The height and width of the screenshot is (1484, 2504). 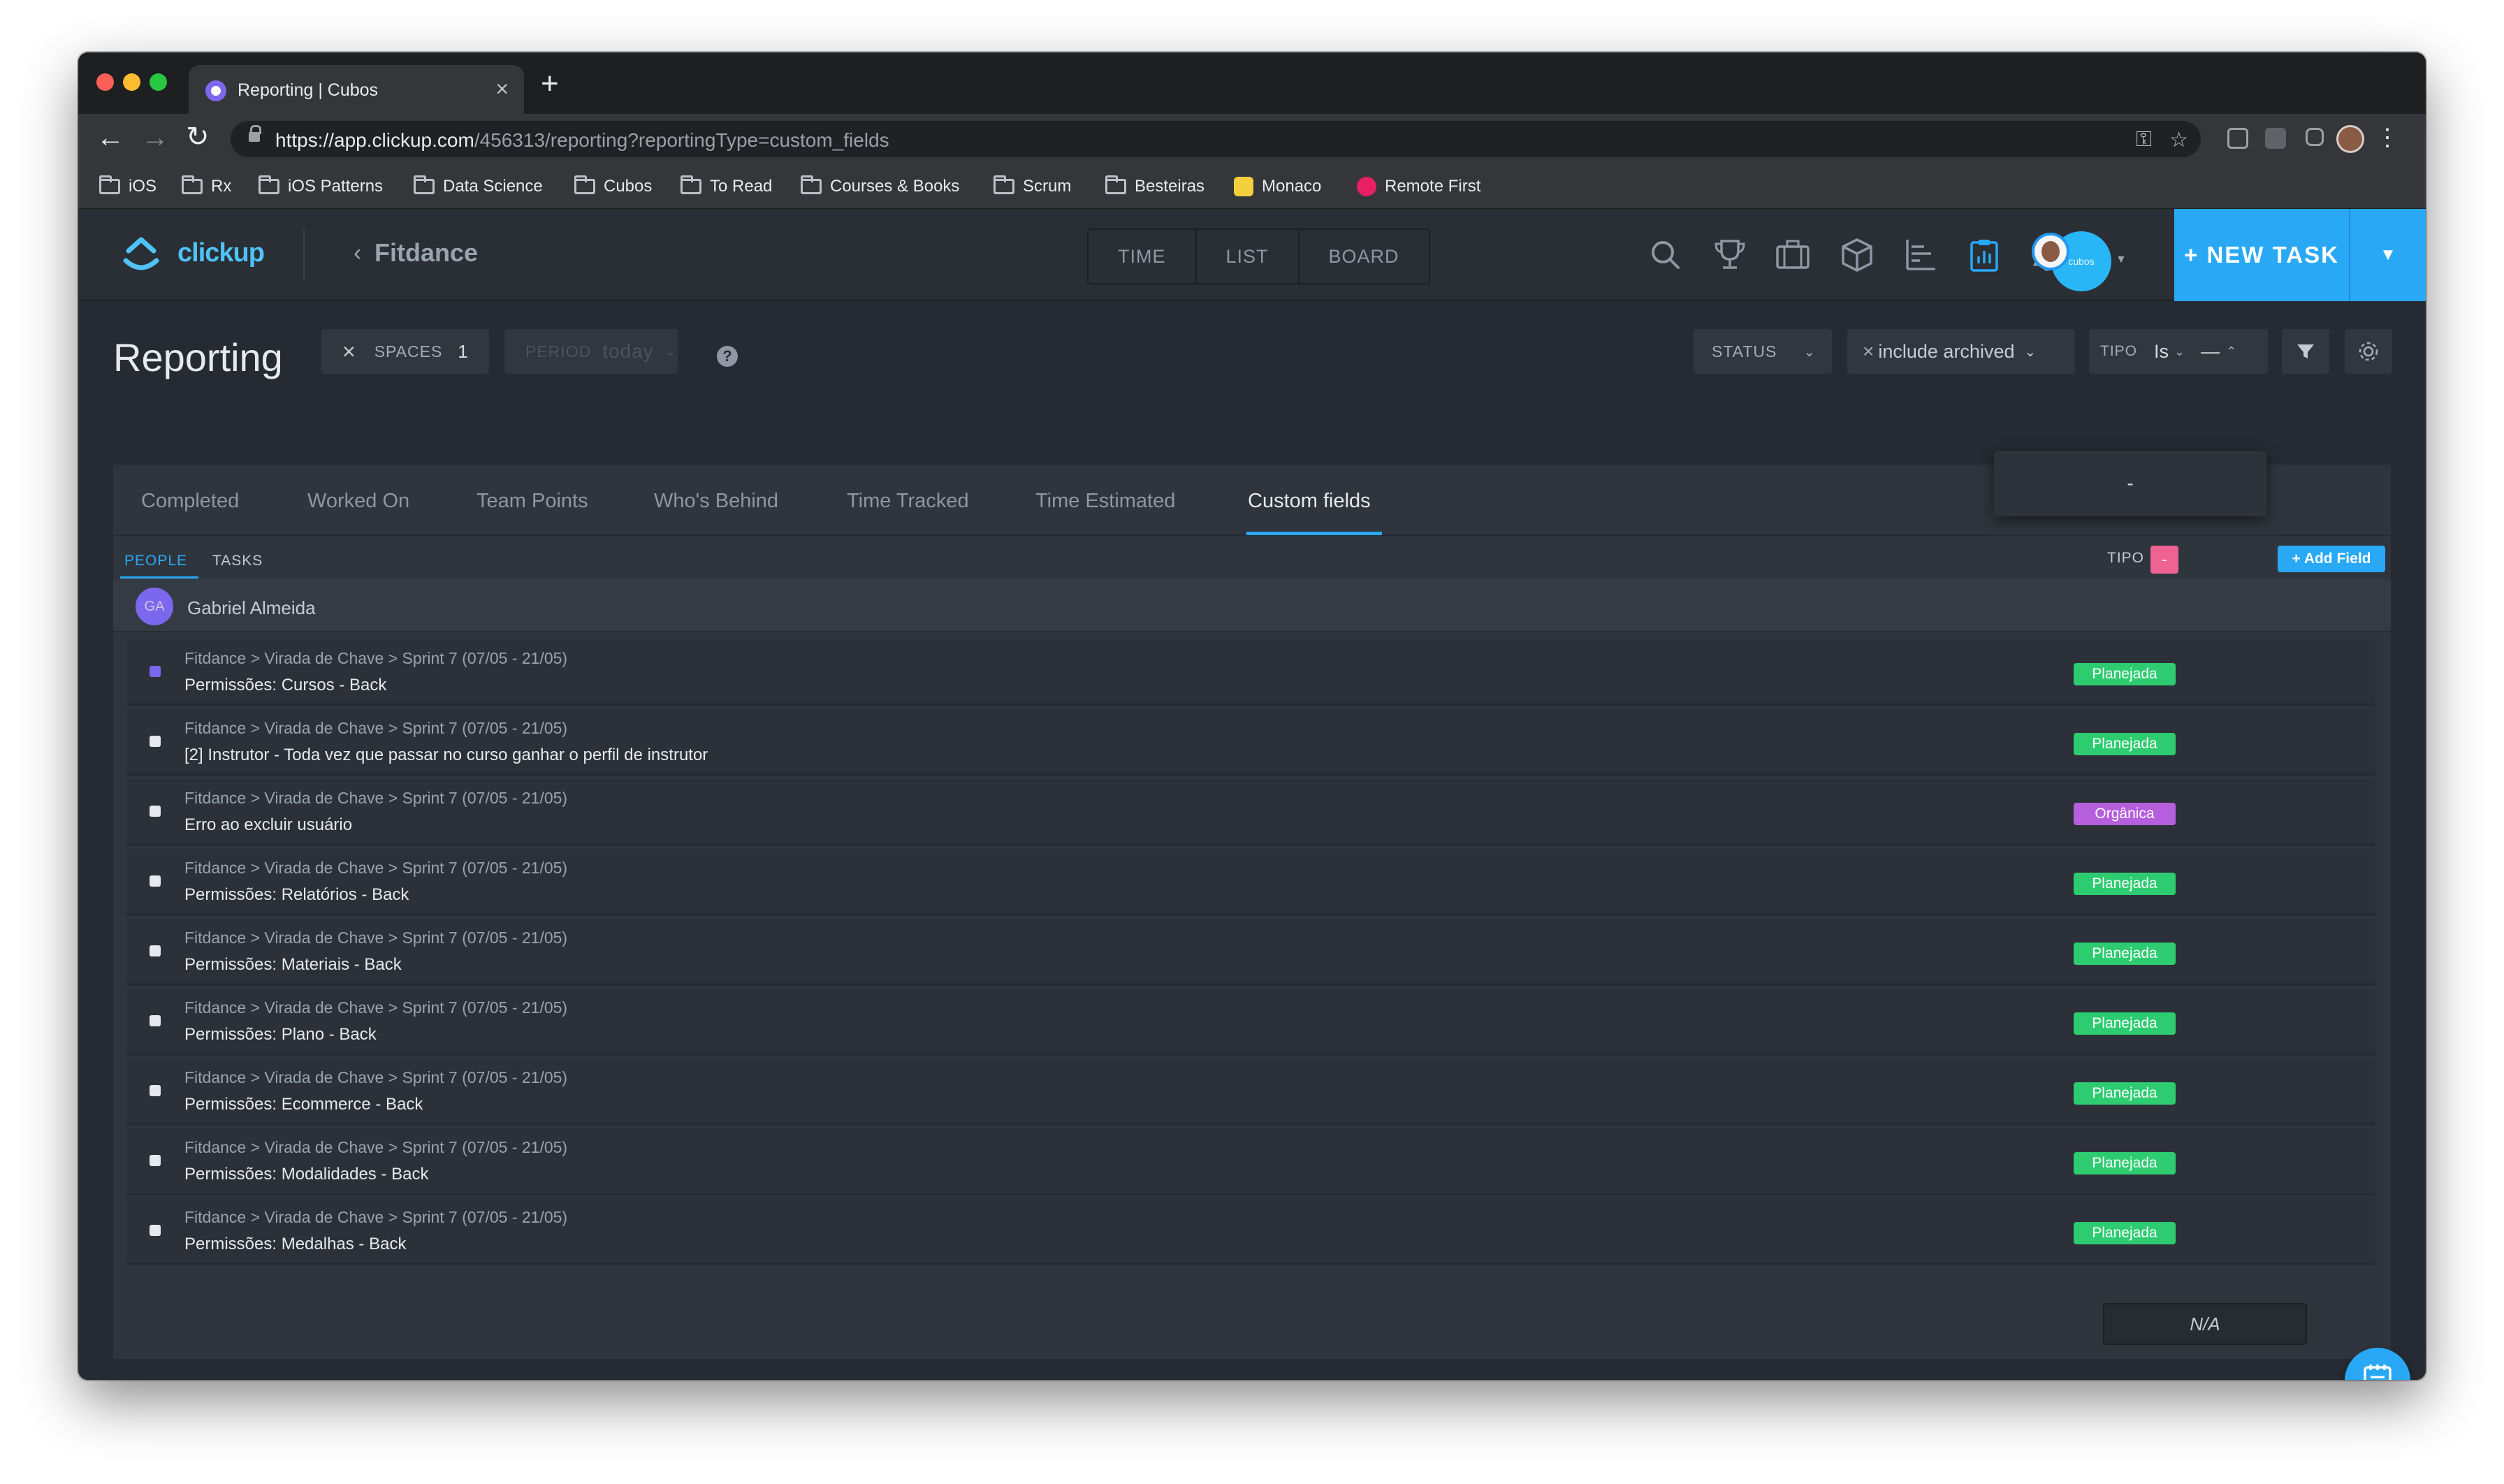 What do you see at coordinates (2261, 255) in the screenshot?
I see `new-task-button: + NEW TASK` at bounding box center [2261, 255].